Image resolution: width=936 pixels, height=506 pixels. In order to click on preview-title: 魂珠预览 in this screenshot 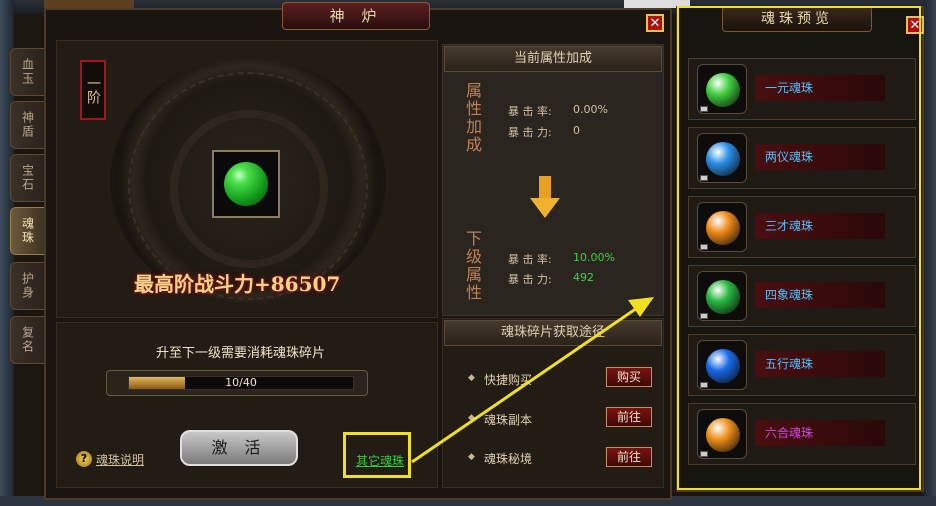, I will do `click(797, 19)`.